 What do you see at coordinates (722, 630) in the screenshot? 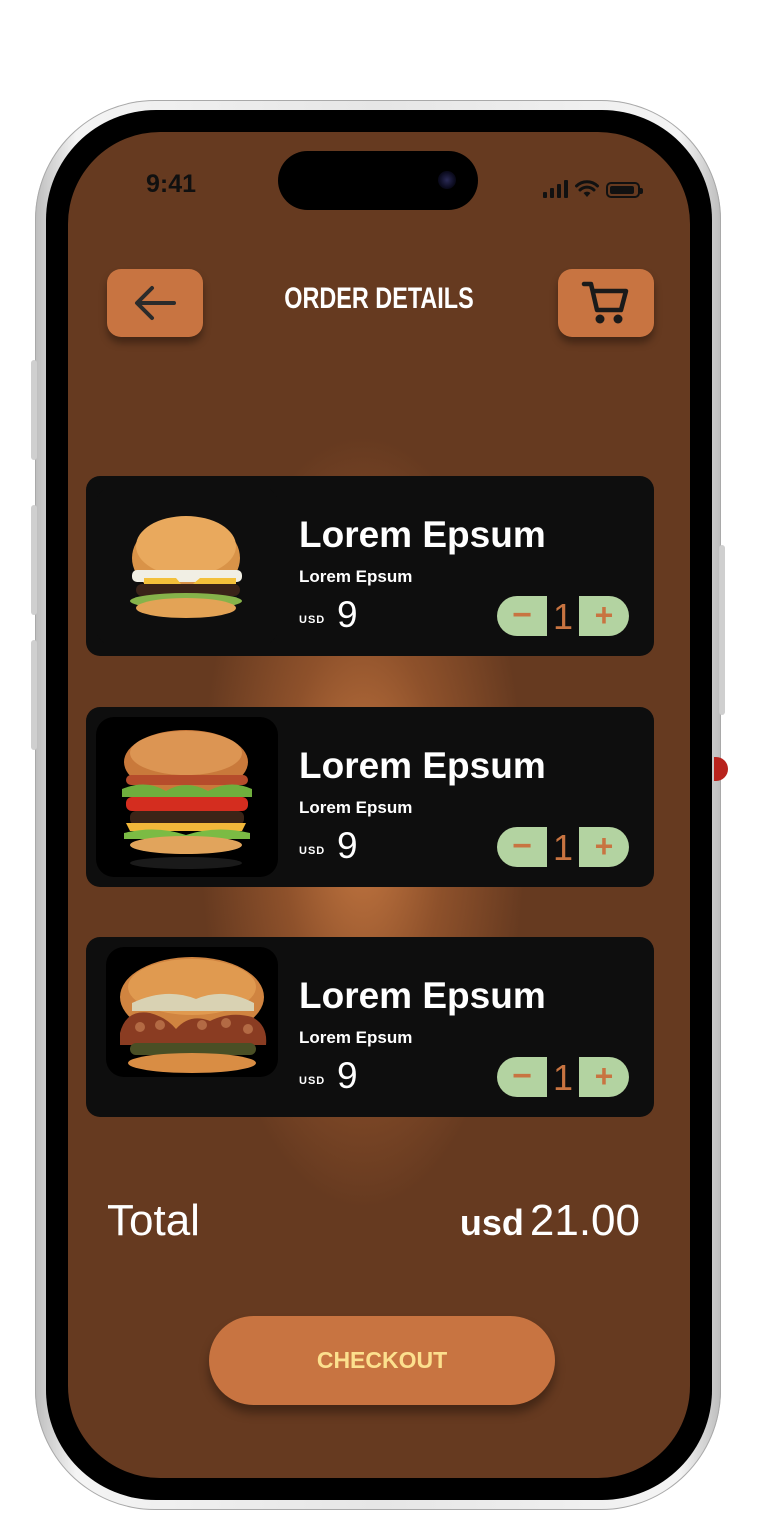
I see `side-button-power` at bounding box center [722, 630].